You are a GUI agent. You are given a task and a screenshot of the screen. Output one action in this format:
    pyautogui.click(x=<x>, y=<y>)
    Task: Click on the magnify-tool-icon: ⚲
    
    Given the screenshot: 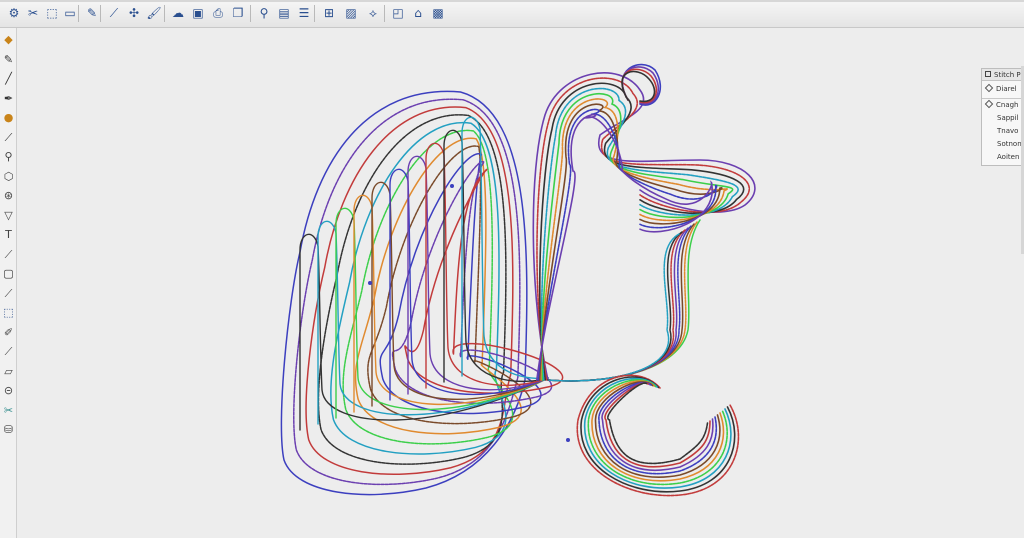 What is the action you would take?
    pyautogui.click(x=8, y=156)
    